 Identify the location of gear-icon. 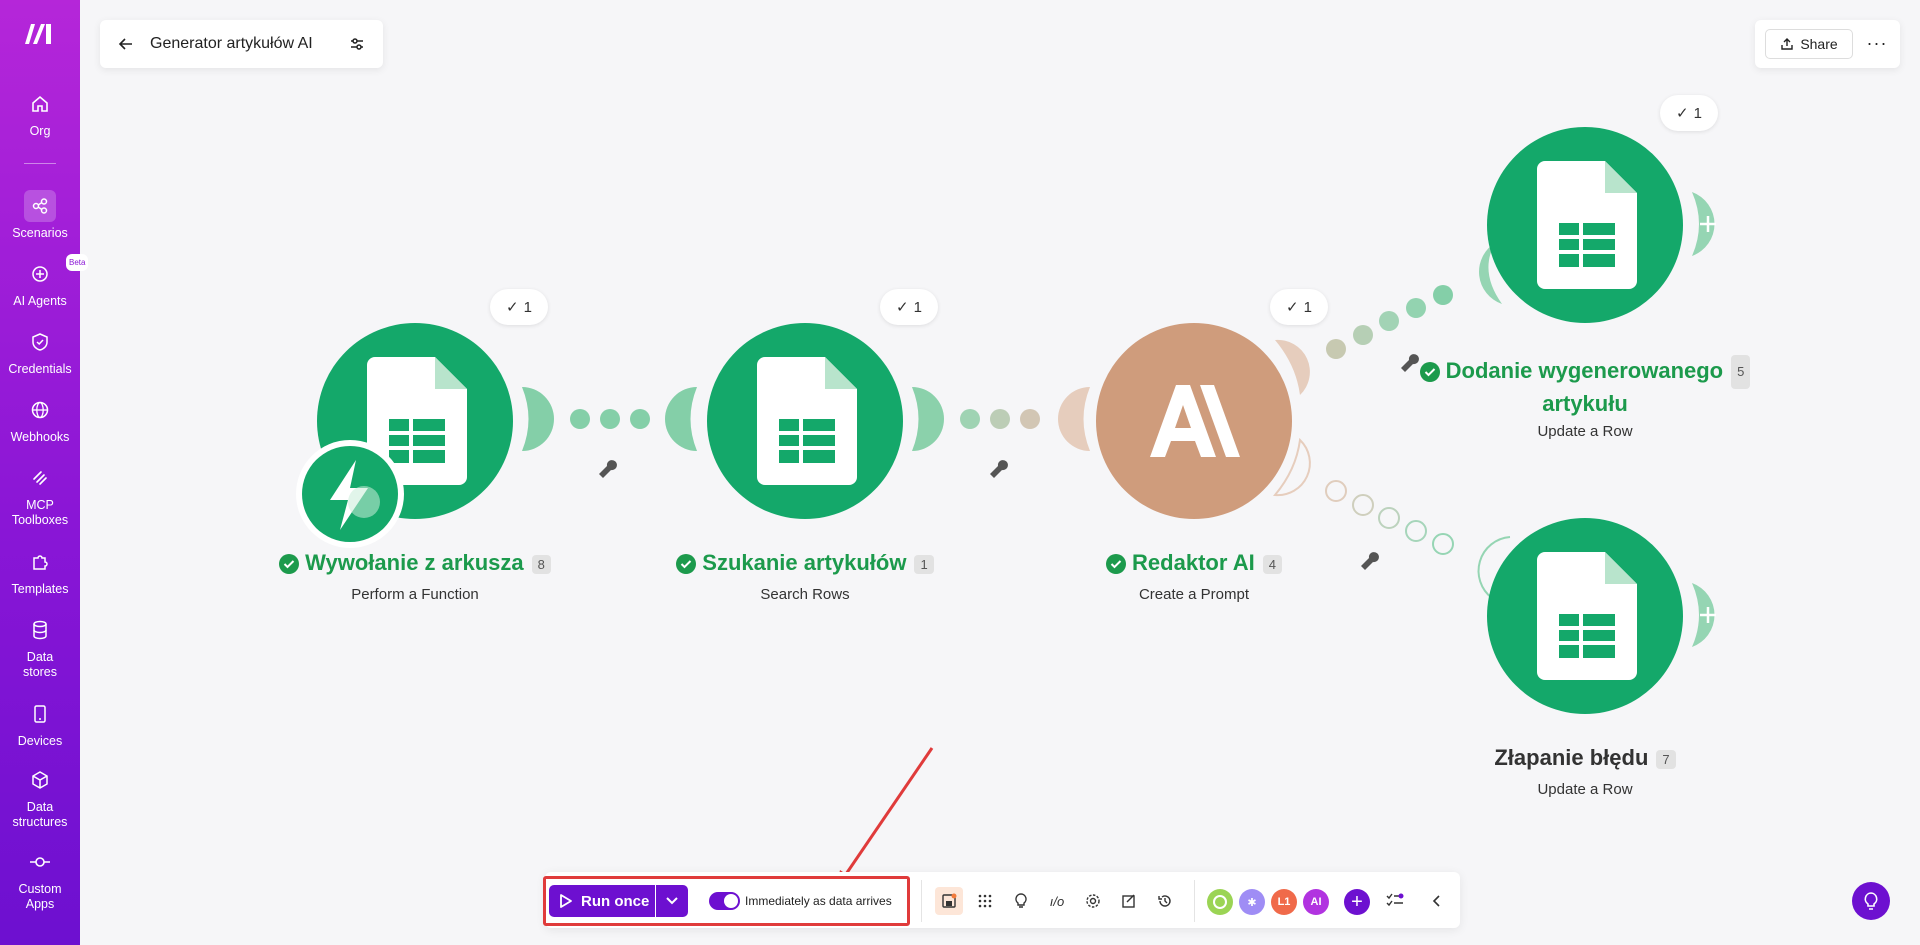
(1093, 901).